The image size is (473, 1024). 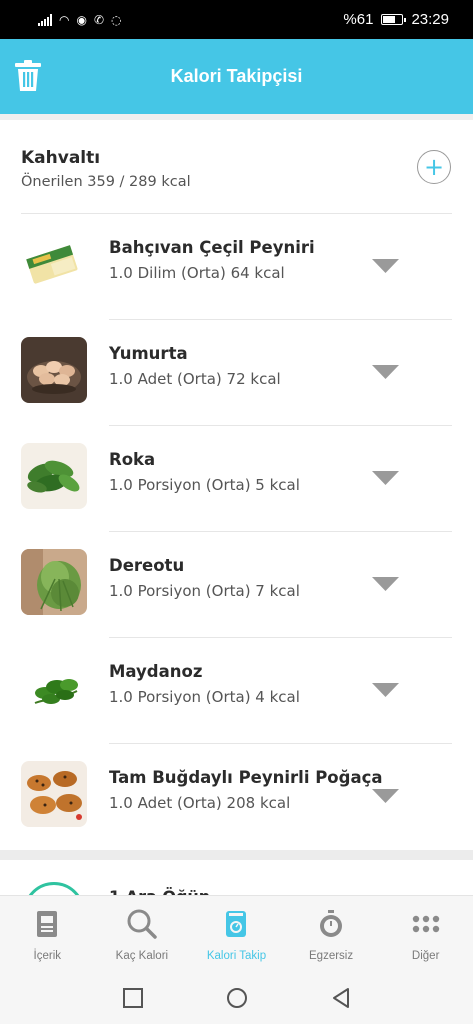 I want to click on document-icon, so click(x=47, y=924).